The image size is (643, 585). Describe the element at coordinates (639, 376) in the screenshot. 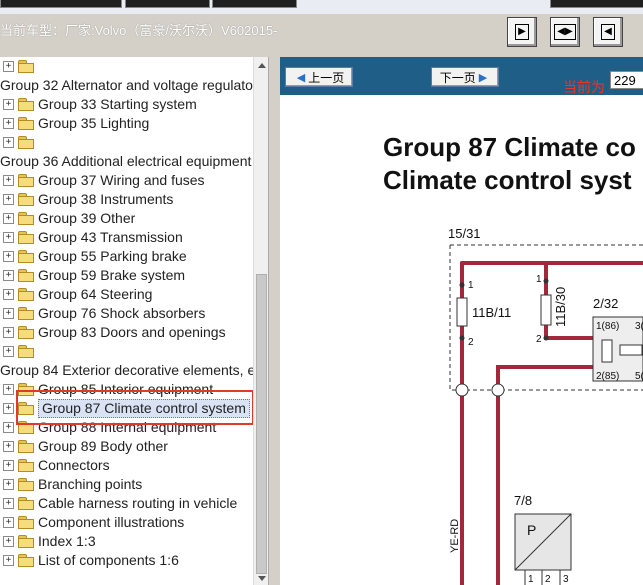

I see `relay-pin-5: 5(` at that location.